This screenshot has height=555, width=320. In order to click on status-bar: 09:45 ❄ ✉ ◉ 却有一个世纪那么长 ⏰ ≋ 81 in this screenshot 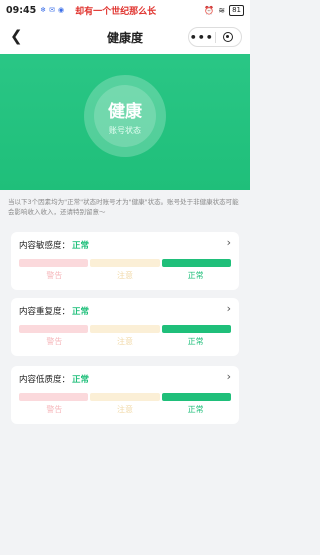, I will do `click(125, 10)`.